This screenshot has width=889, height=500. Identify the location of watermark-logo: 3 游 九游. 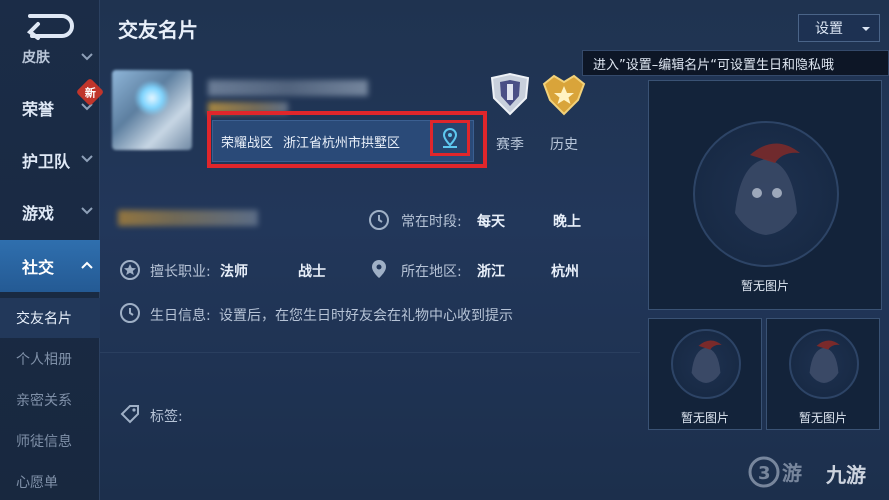
(816, 474).